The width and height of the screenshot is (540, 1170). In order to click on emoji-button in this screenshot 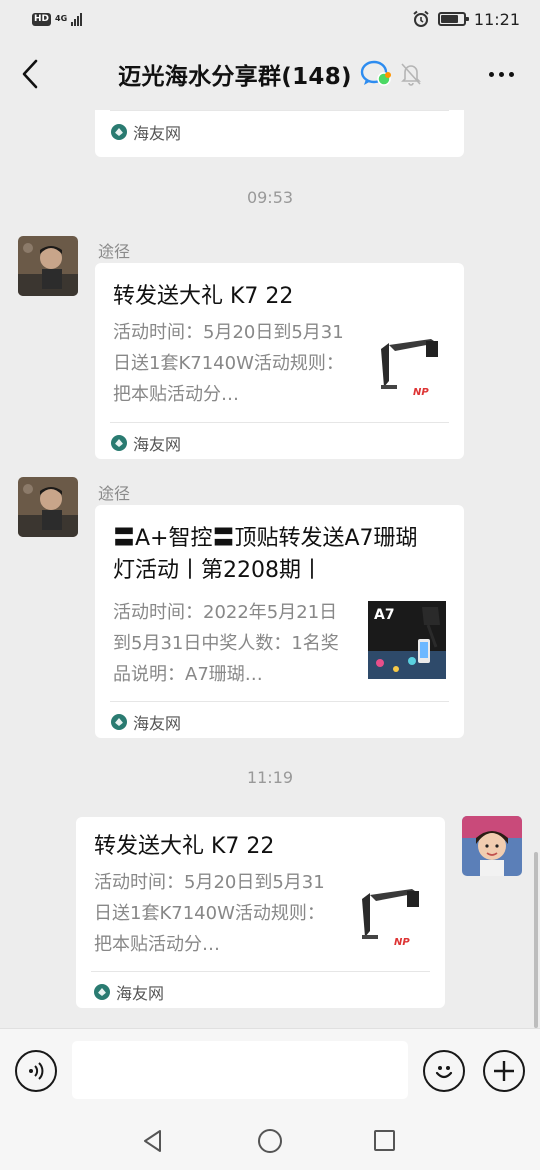, I will do `click(444, 1071)`.